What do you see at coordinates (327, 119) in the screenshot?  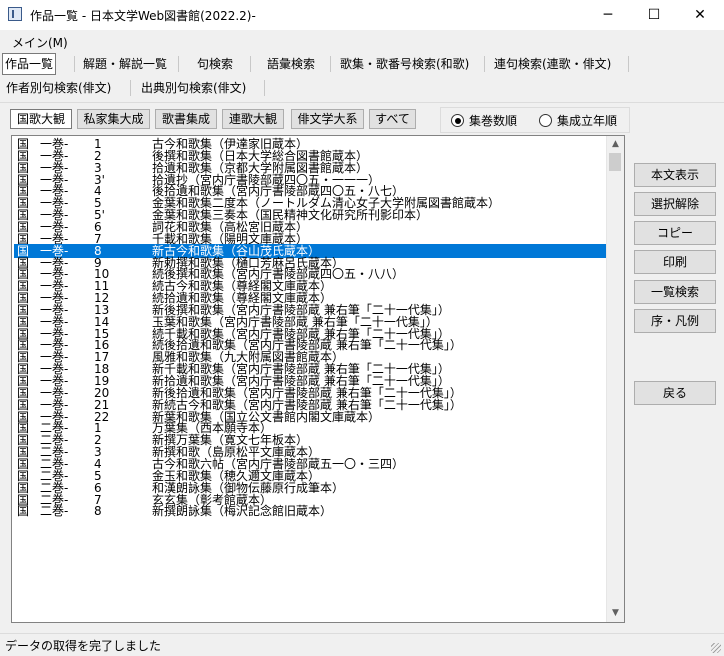 I see `filter-haibun-taikei-button: 俳文学大系` at bounding box center [327, 119].